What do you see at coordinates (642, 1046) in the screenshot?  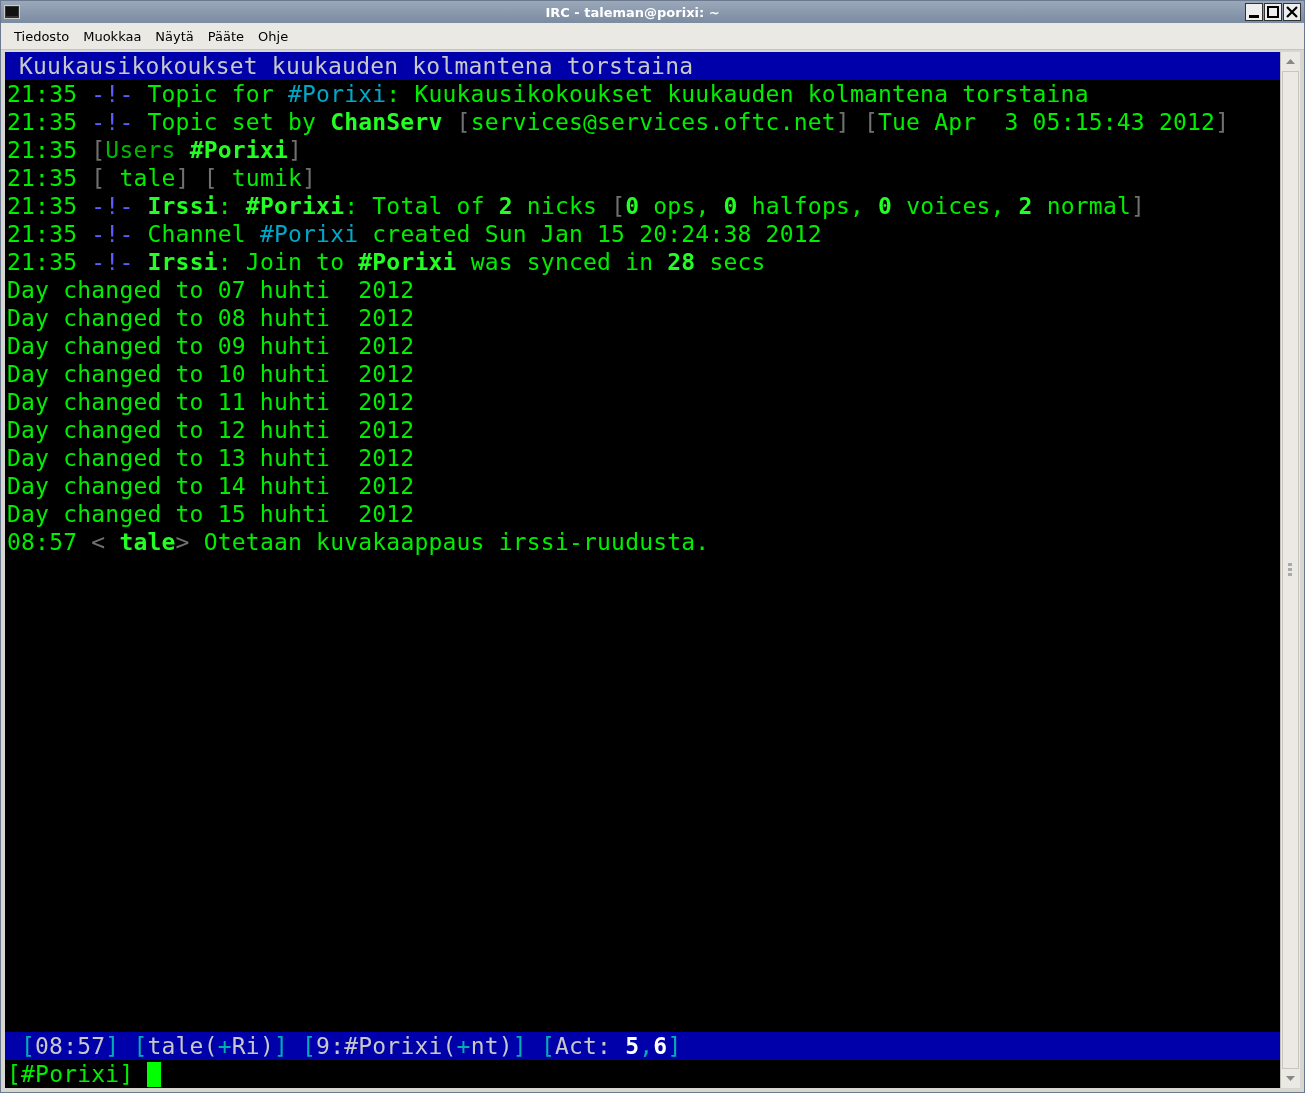 I see `status-bar: [08:57] [tale(+Ri)] [9:#Porixi(+nt)] [Act: 5,6]` at bounding box center [642, 1046].